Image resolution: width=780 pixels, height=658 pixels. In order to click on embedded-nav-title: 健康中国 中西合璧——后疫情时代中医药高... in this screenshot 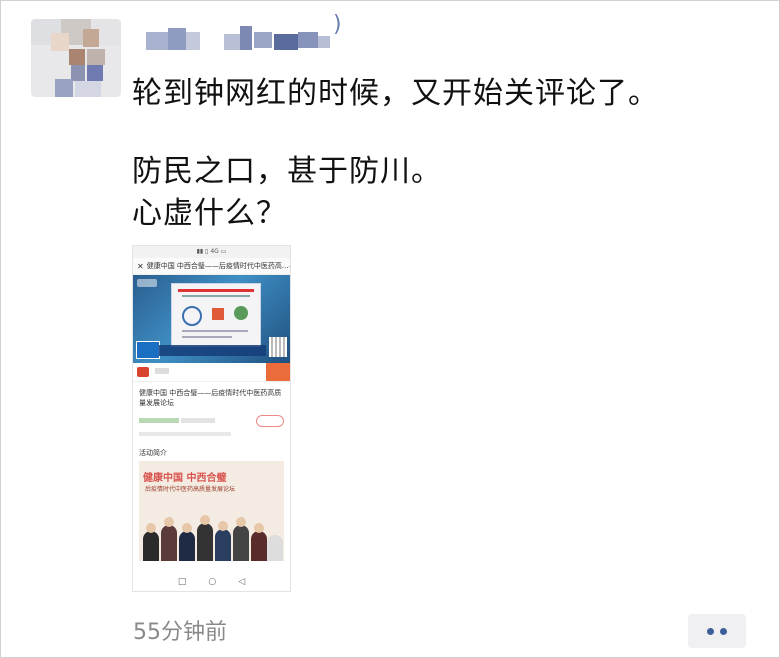, I will do `click(217, 266)`.